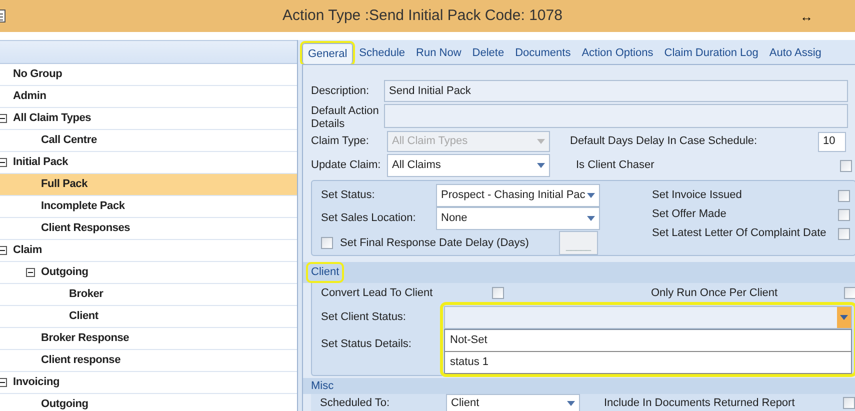  I want to click on input-field: Send Initial Pack, so click(616, 91).